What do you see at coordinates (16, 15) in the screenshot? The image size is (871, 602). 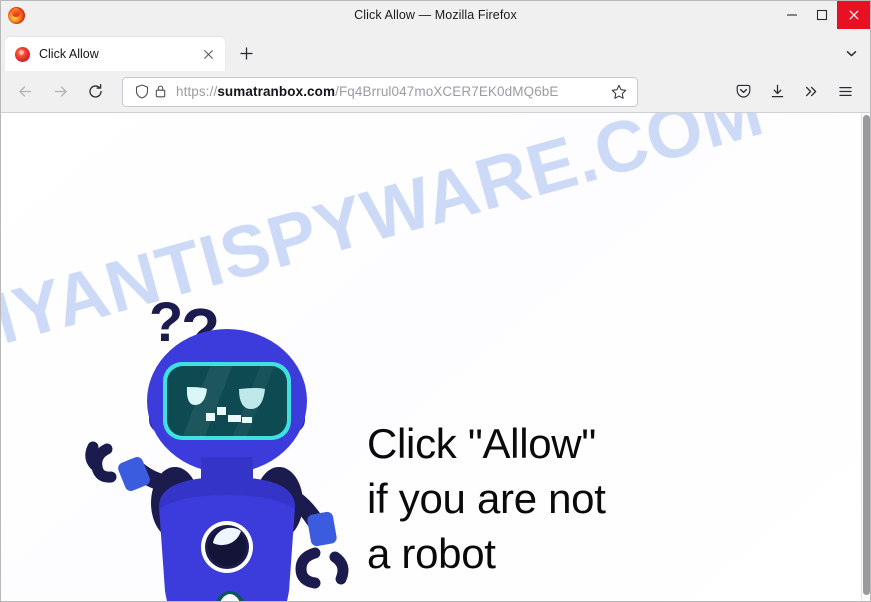 I see `firefox-logo-icon` at bounding box center [16, 15].